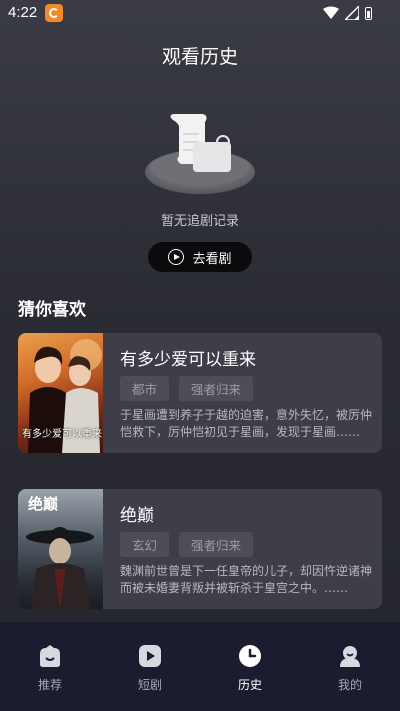 The height and width of the screenshot is (711, 400). I want to click on status-time: 4:22, so click(23, 12).